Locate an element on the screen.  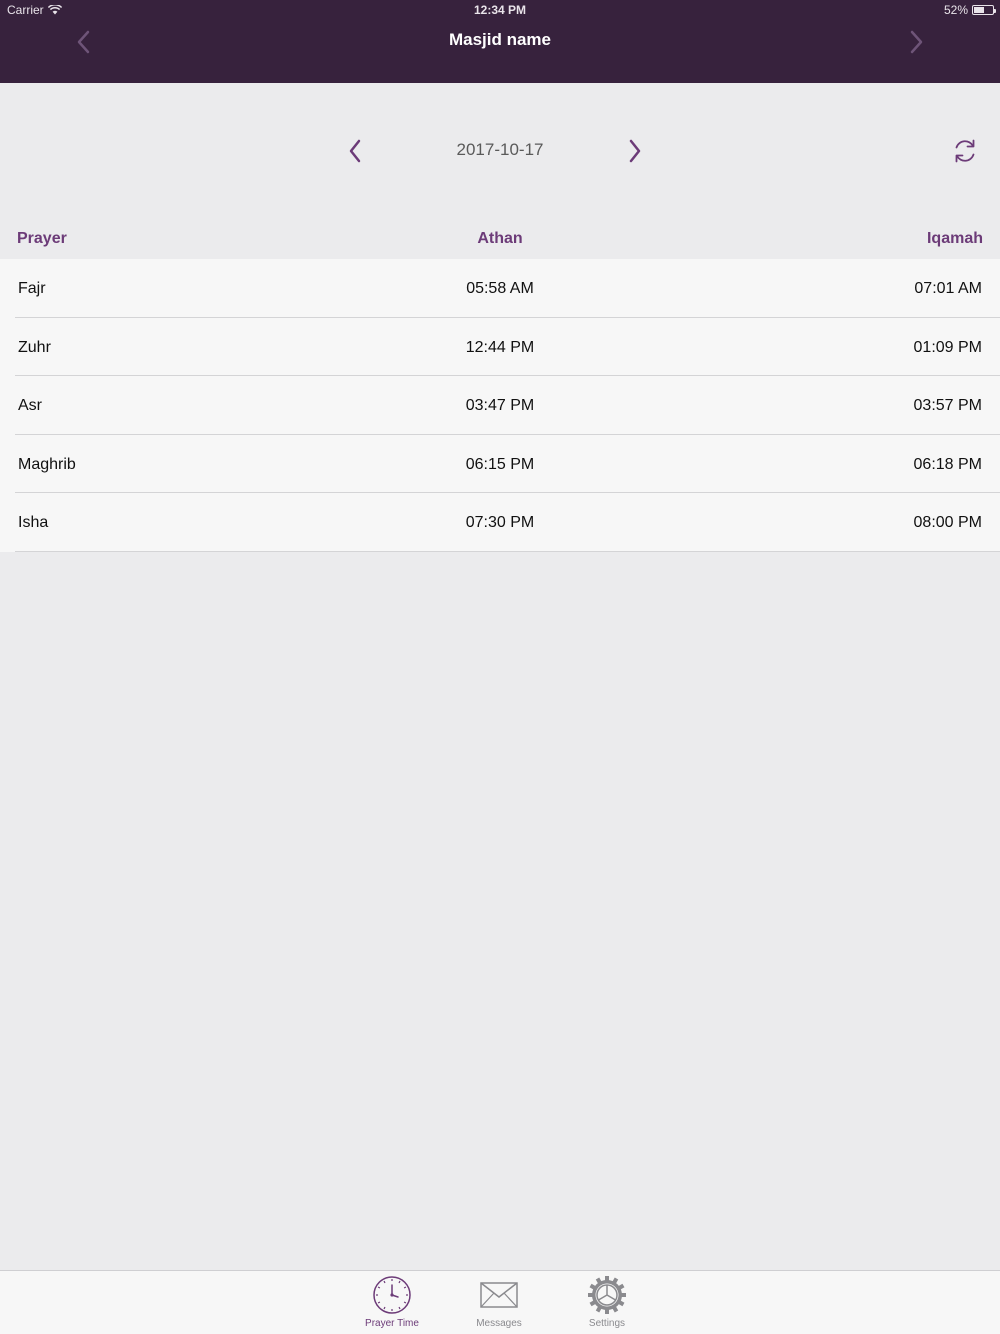
table-row: Zuhr 12:44 PM 01:09 PM is located at coordinates (500, 347).